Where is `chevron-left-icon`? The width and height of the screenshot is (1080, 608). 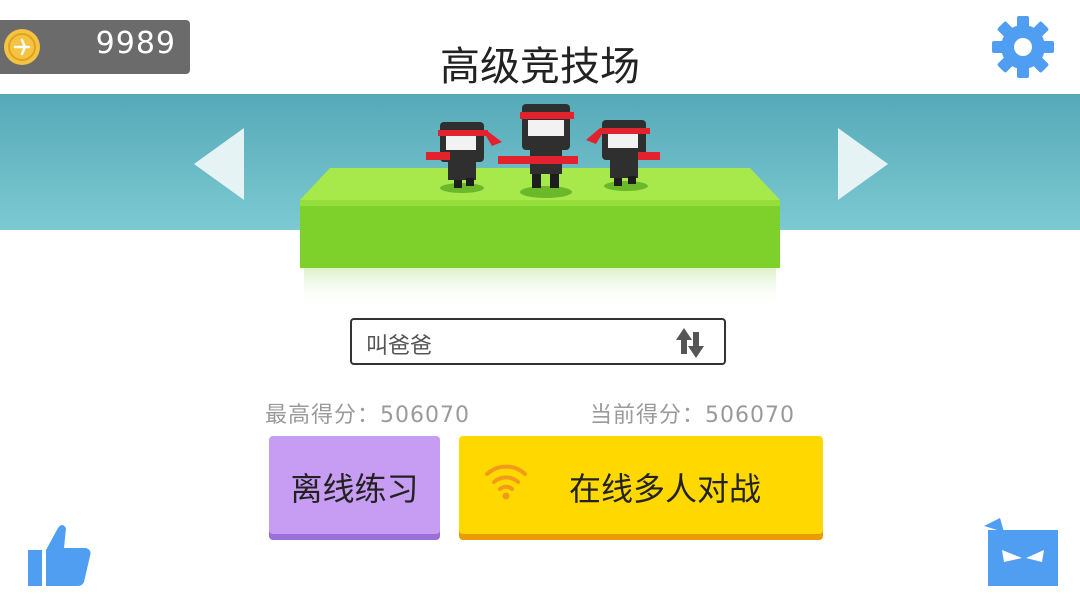
chevron-left-icon is located at coordinates (220, 164).